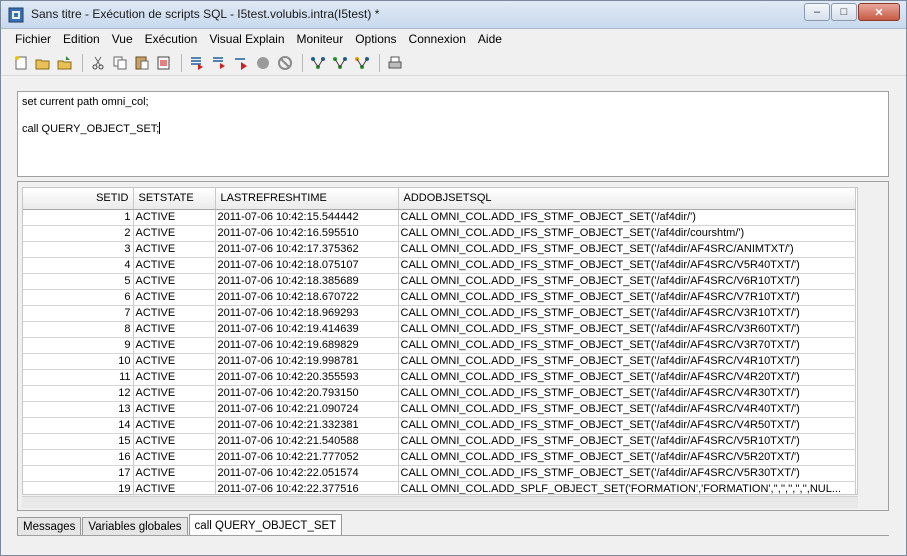 The height and width of the screenshot is (556, 907). I want to click on table-cell: 1, so click(78, 217).